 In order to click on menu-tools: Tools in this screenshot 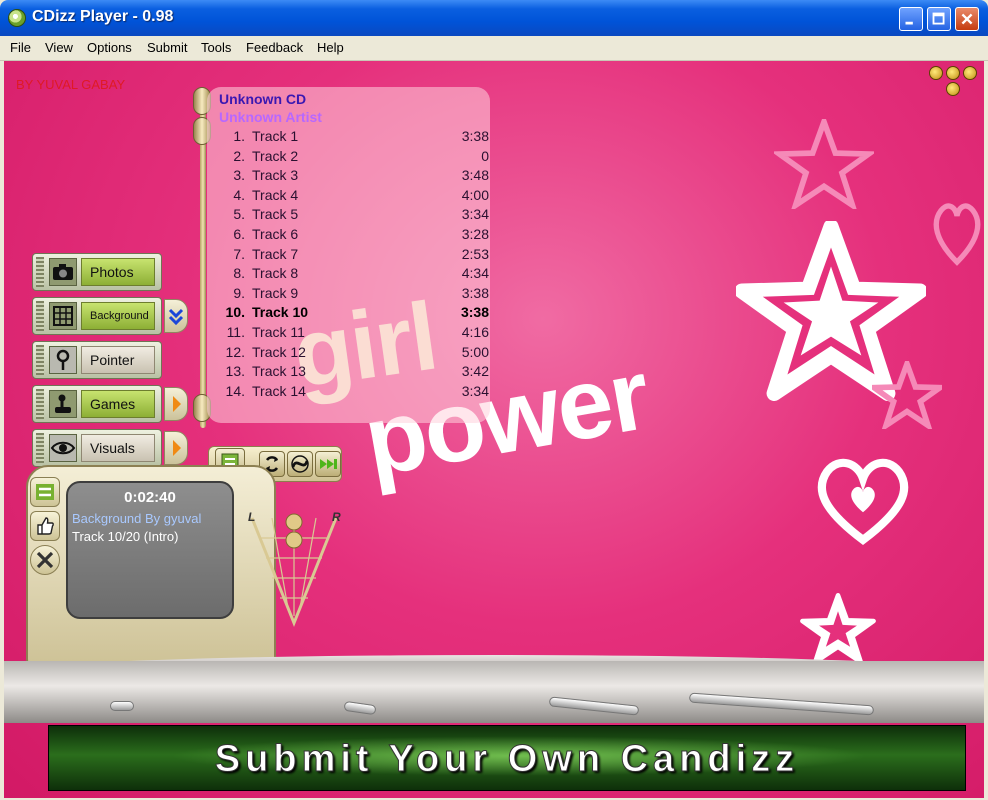, I will do `click(216, 47)`.